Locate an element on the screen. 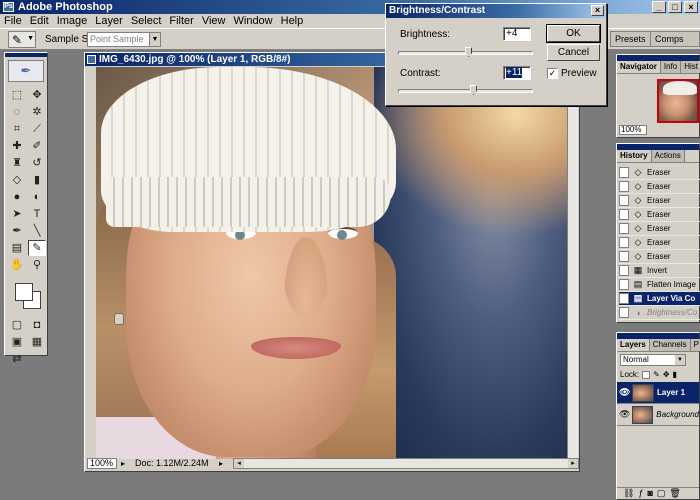 This screenshot has width=700, height=500. navigator-zoom-field: 100% is located at coordinates (633, 130).